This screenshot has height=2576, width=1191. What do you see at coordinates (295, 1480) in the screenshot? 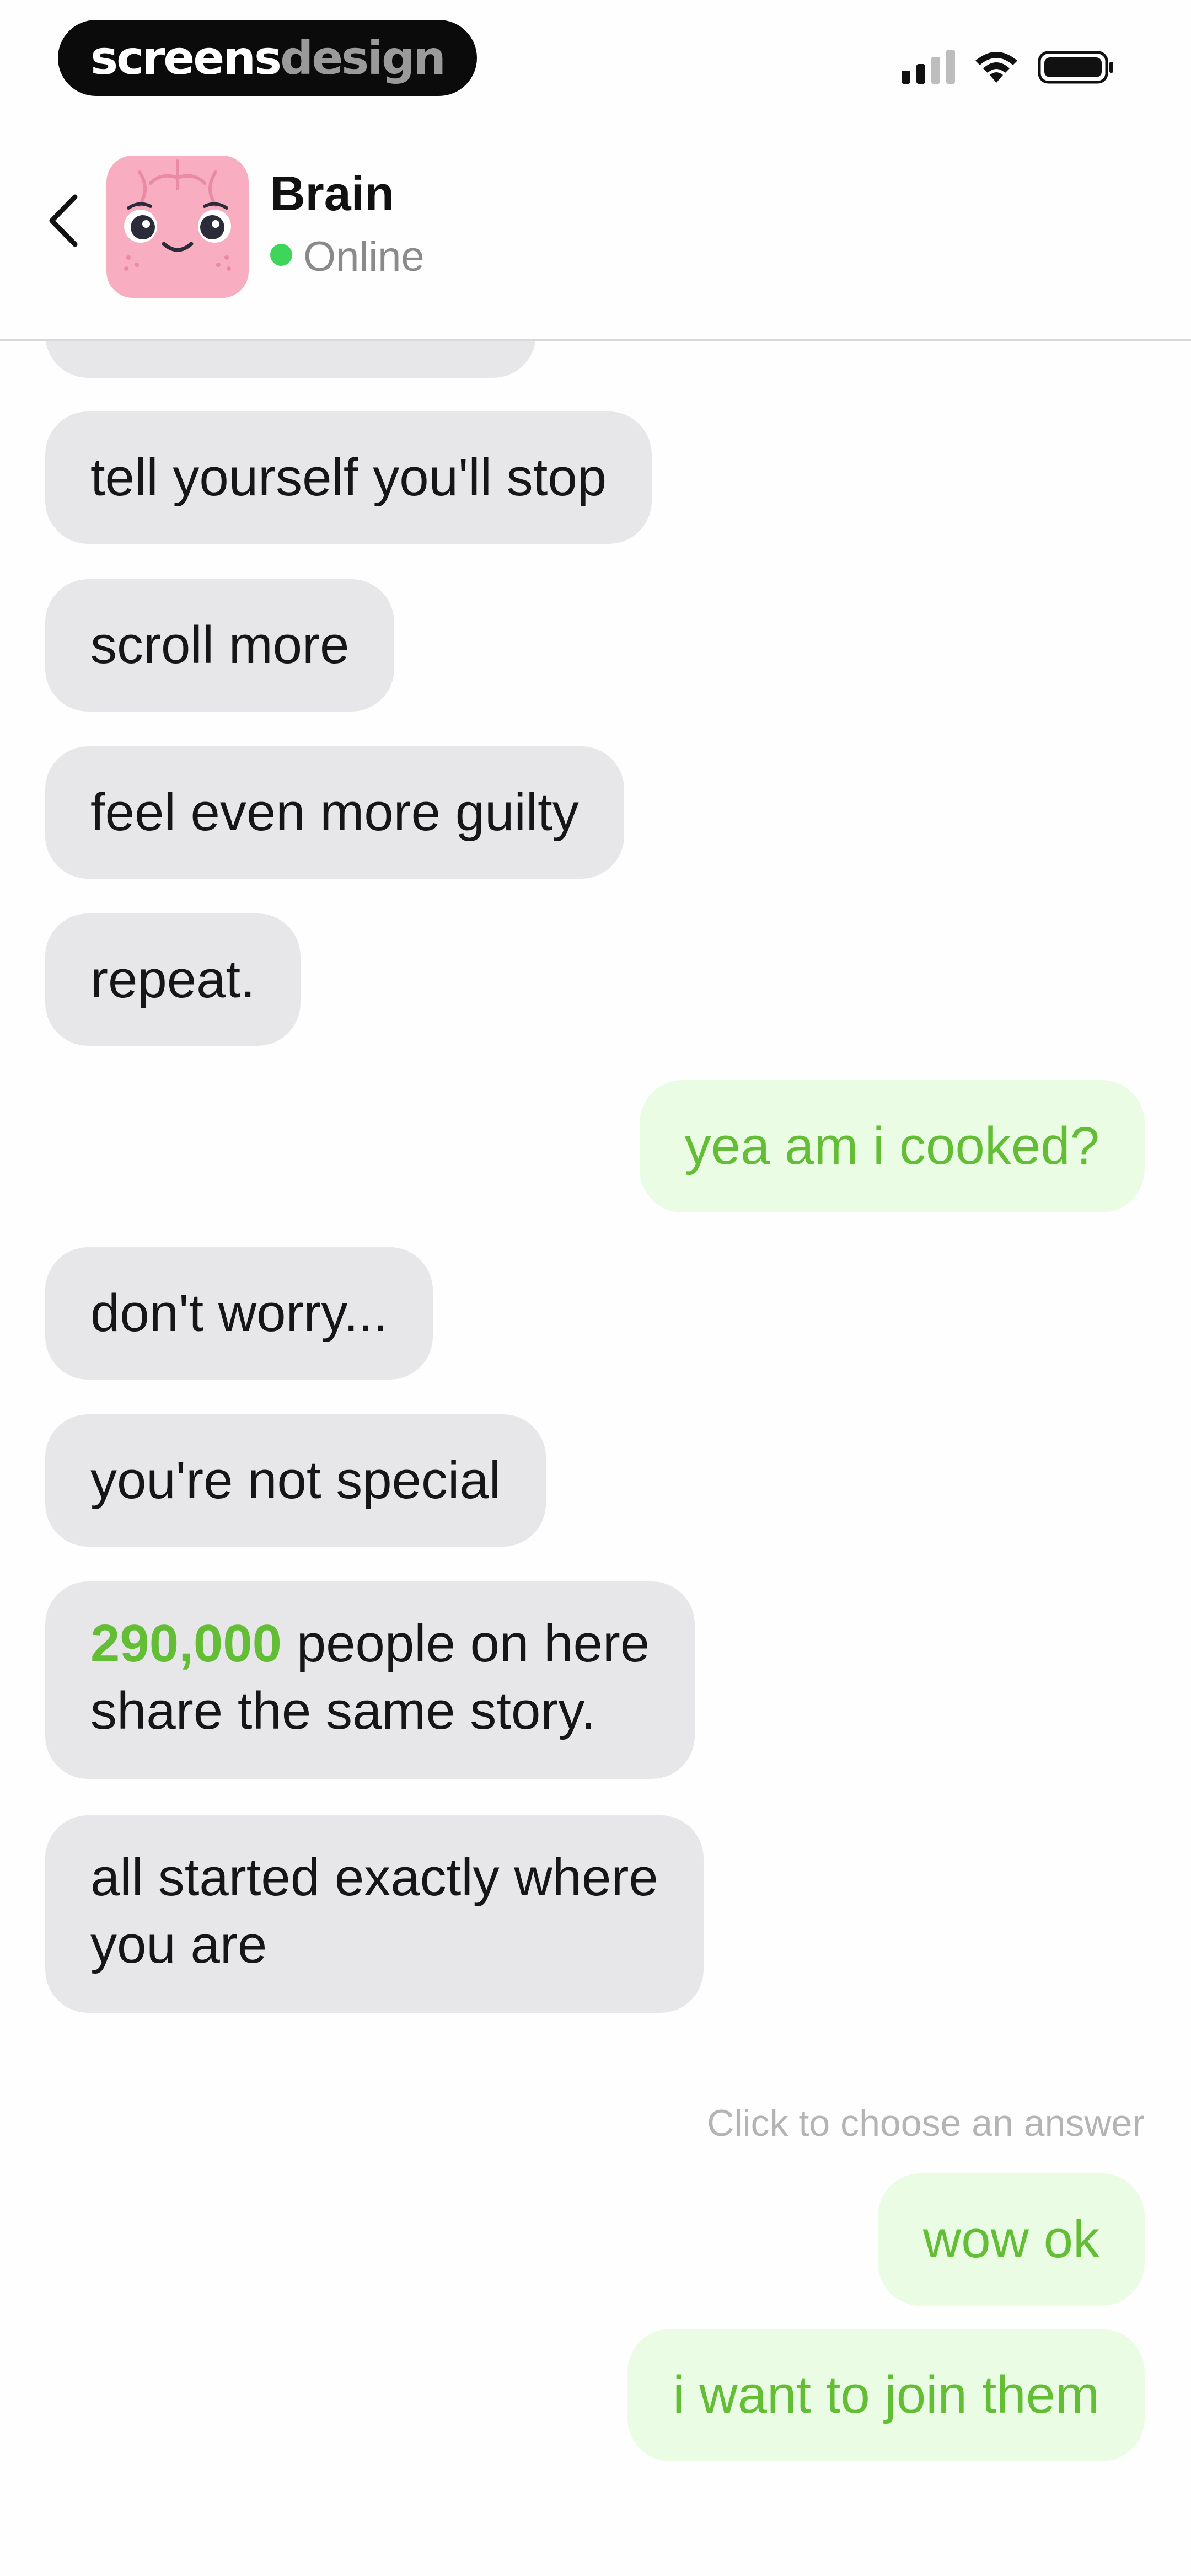
I see `message-bubble: you're not special` at bounding box center [295, 1480].